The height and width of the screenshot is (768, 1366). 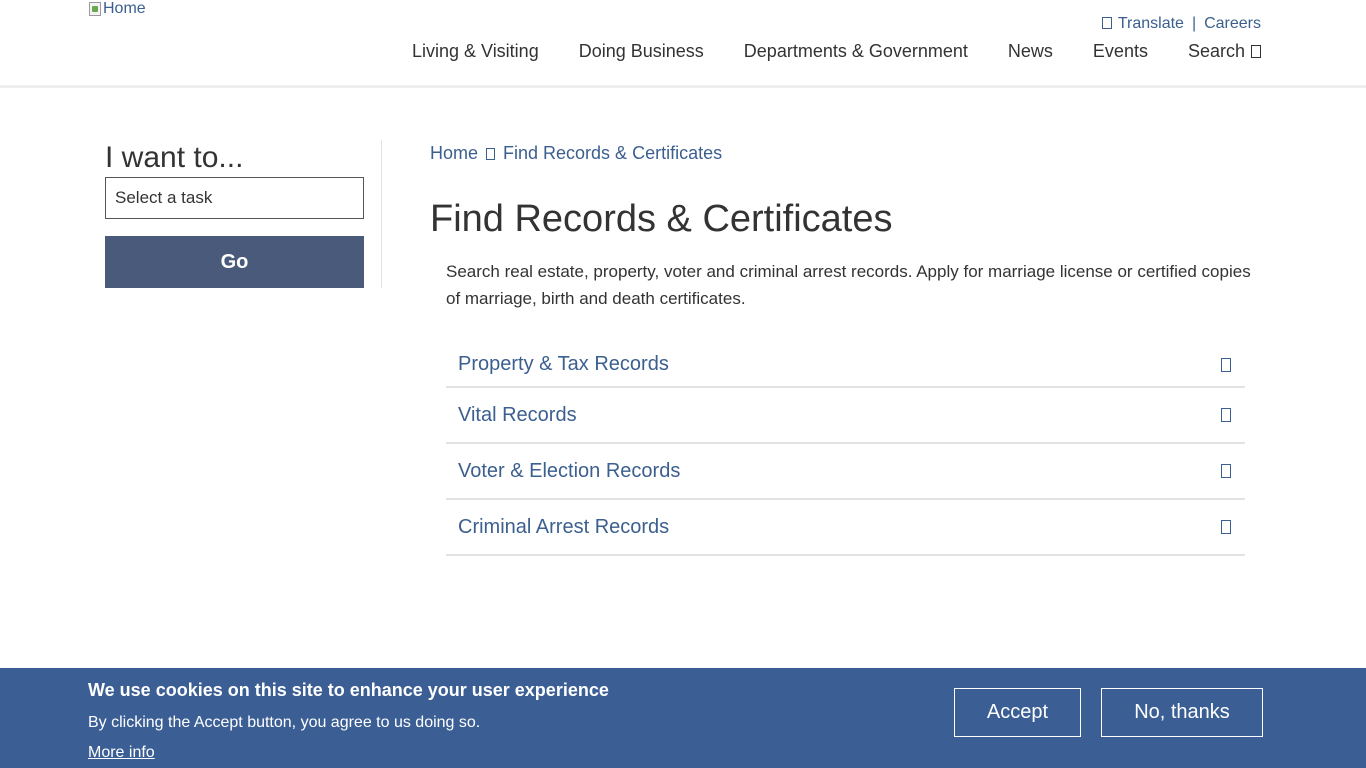 What do you see at coordinates (569, 470) in the screenshot?
I see `accordion-label: Voter & Election Records` at bounding box center [569, 470].